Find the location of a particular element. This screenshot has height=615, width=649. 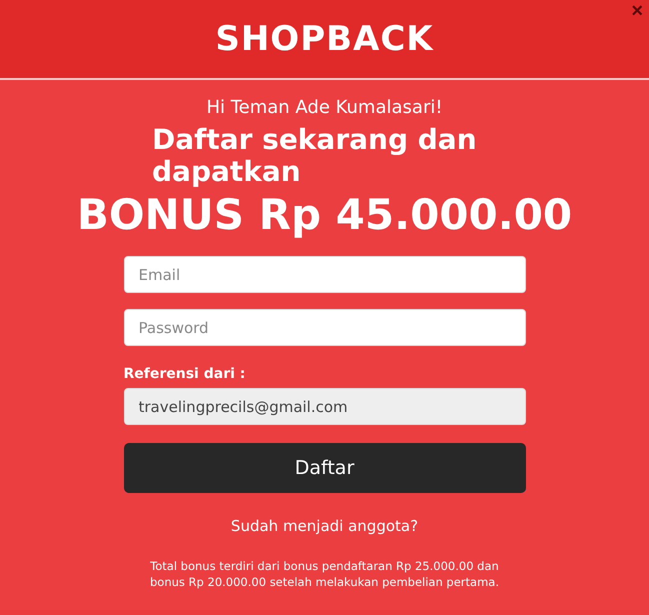

greeting-text: Hi Teman Ade Kumalasari! is located at coordinates (324, 108).